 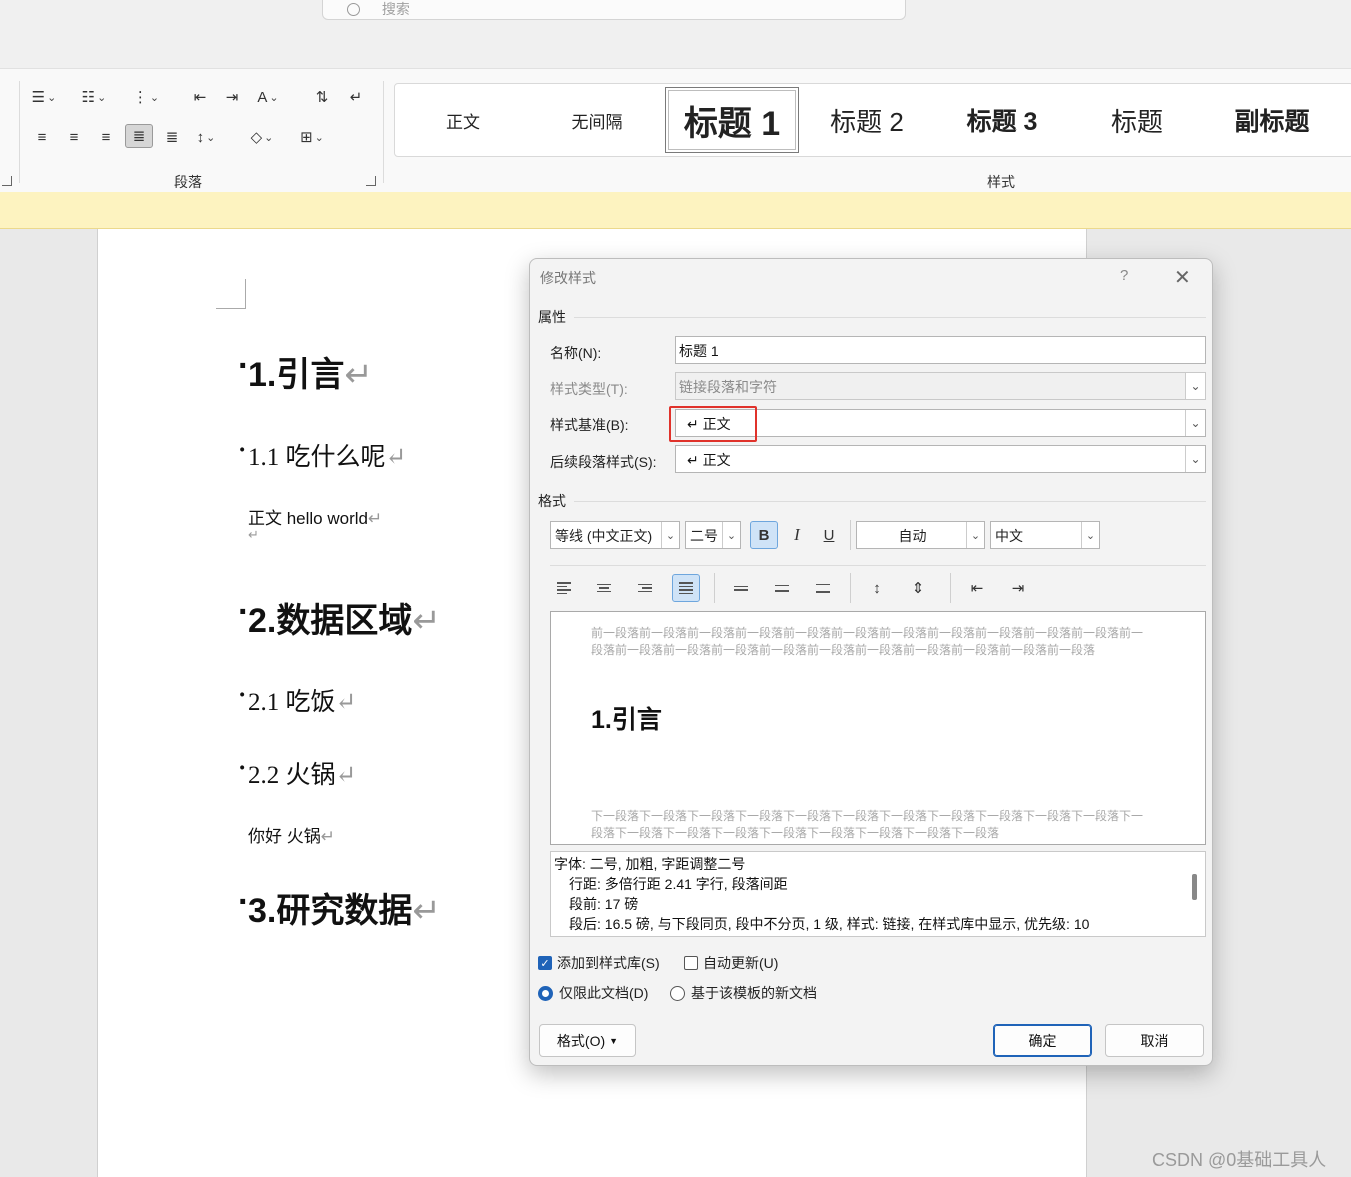 I want to click on empty-line: ↵, so click(x=253, y=535).